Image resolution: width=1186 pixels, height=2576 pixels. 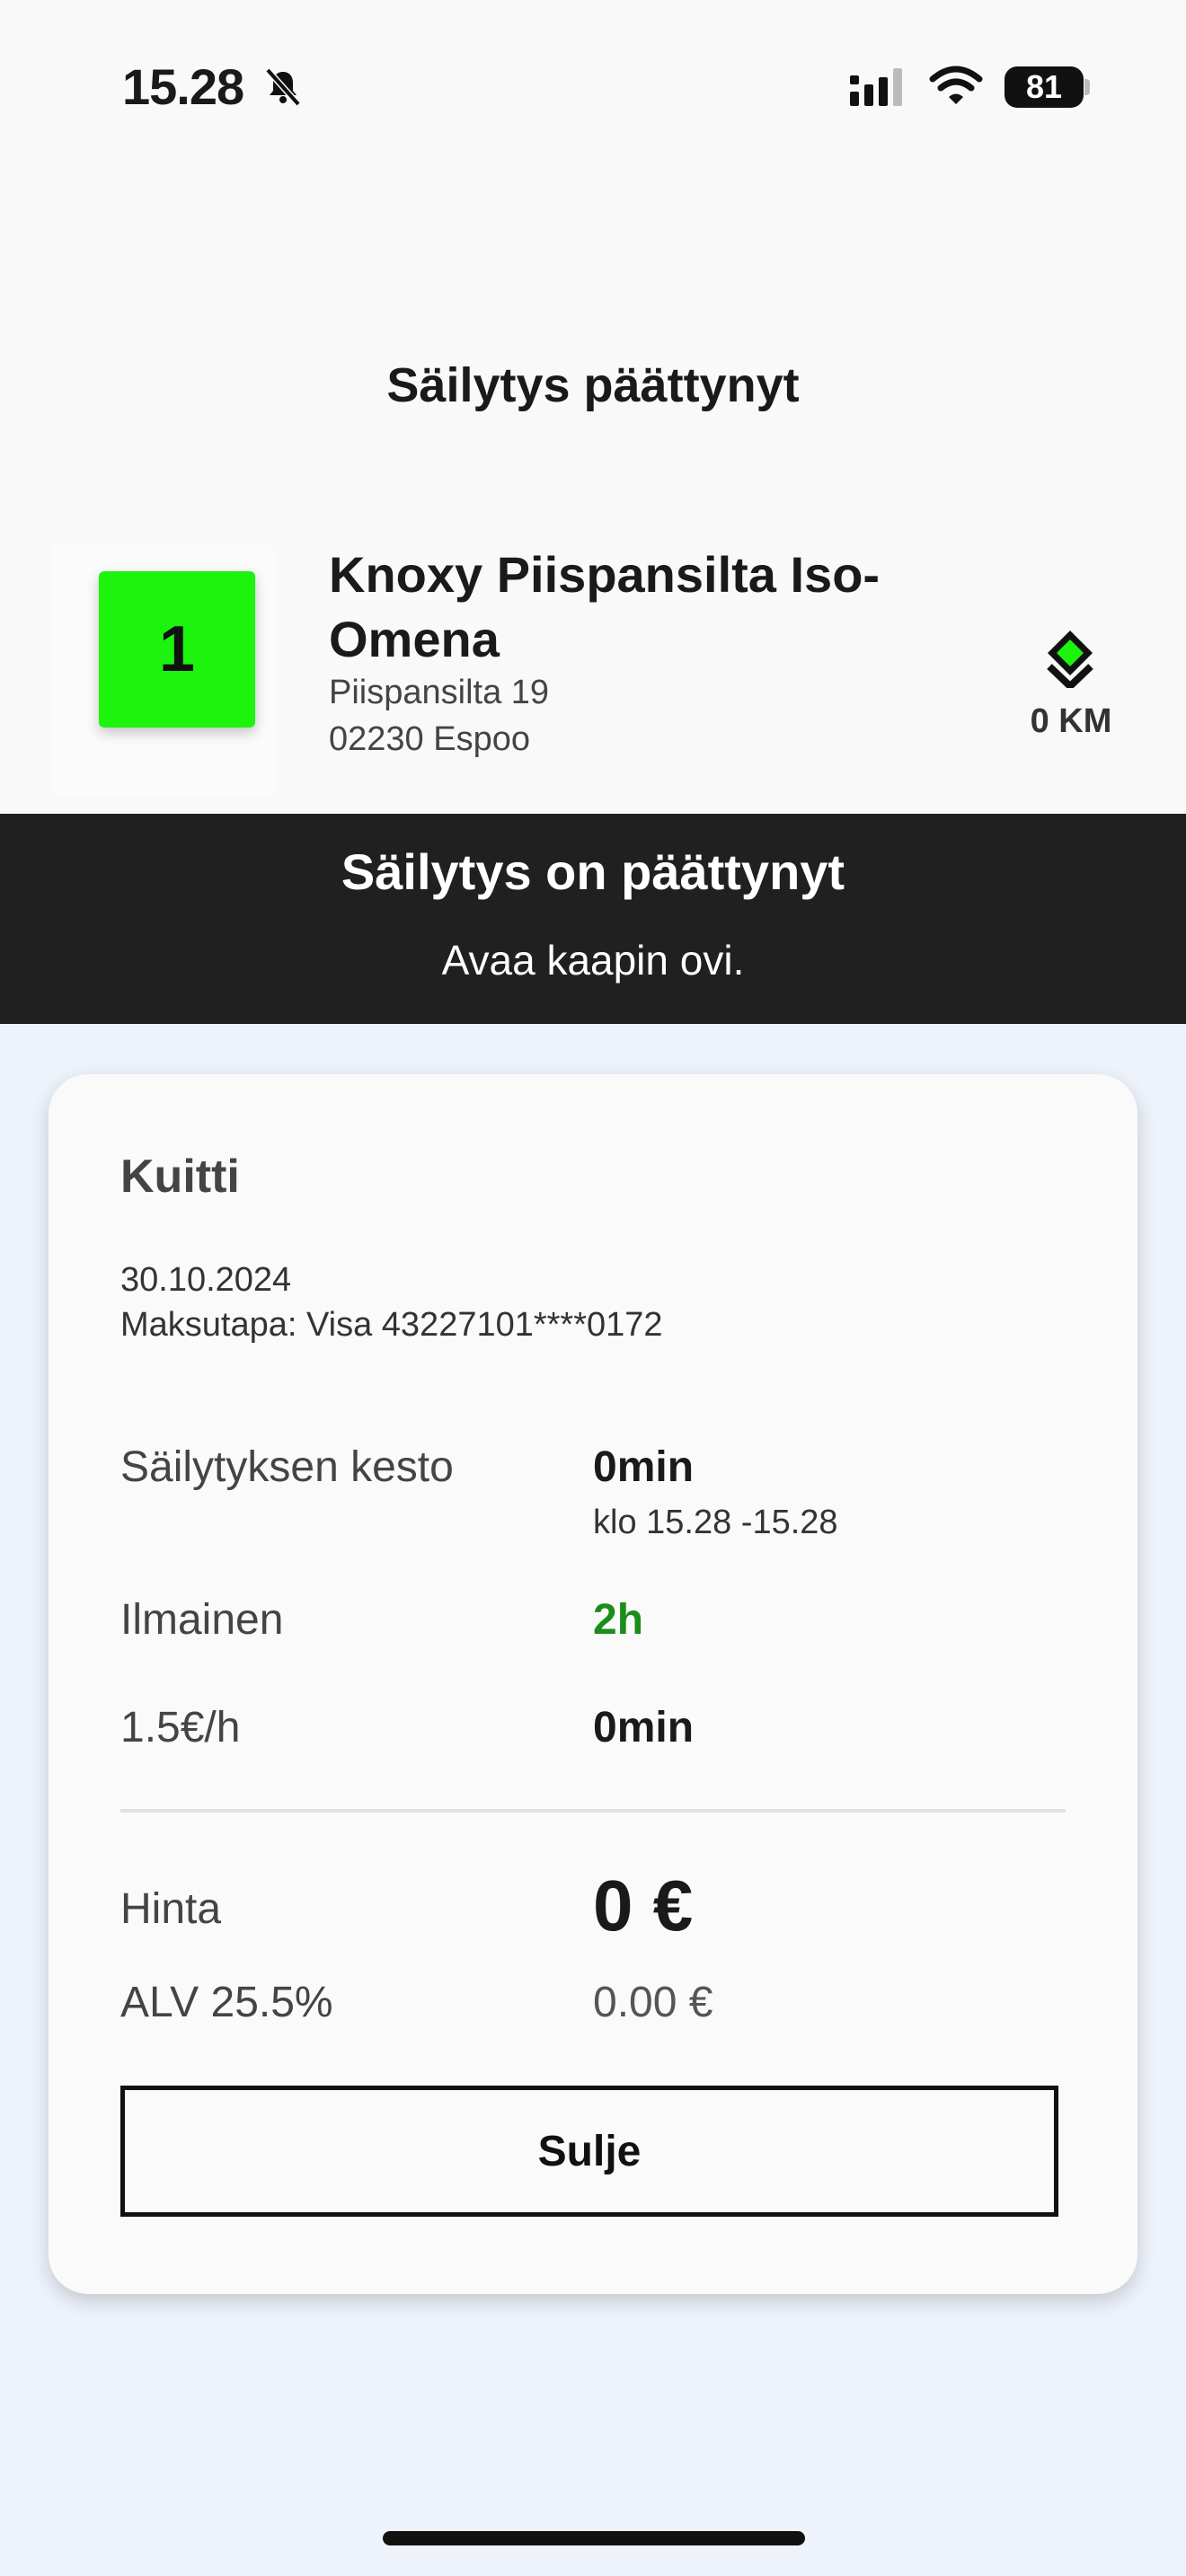 What do you see at coordinates (202, 1620) in the screenshot?
I see `free-label: Ilmainen` at bounding box center [202, 1620].